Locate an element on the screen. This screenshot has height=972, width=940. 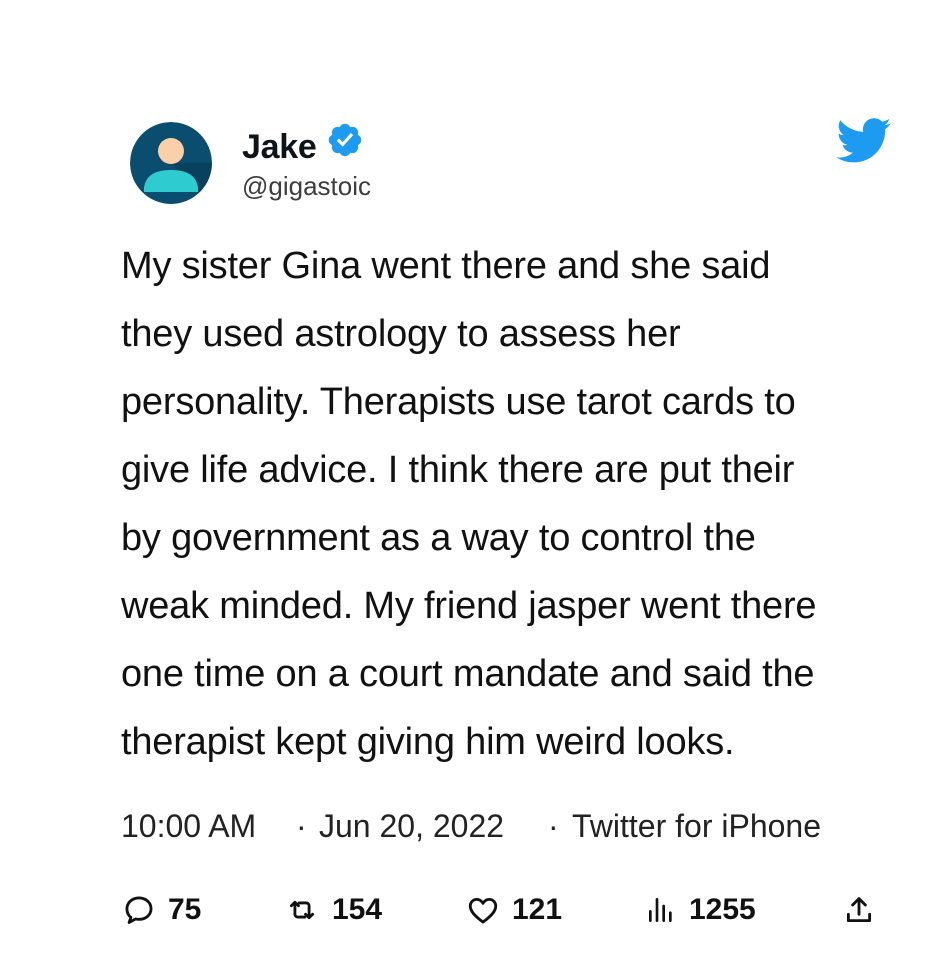
tweet-date: Jun 20, 2022 is located at coordinates (411, 826).